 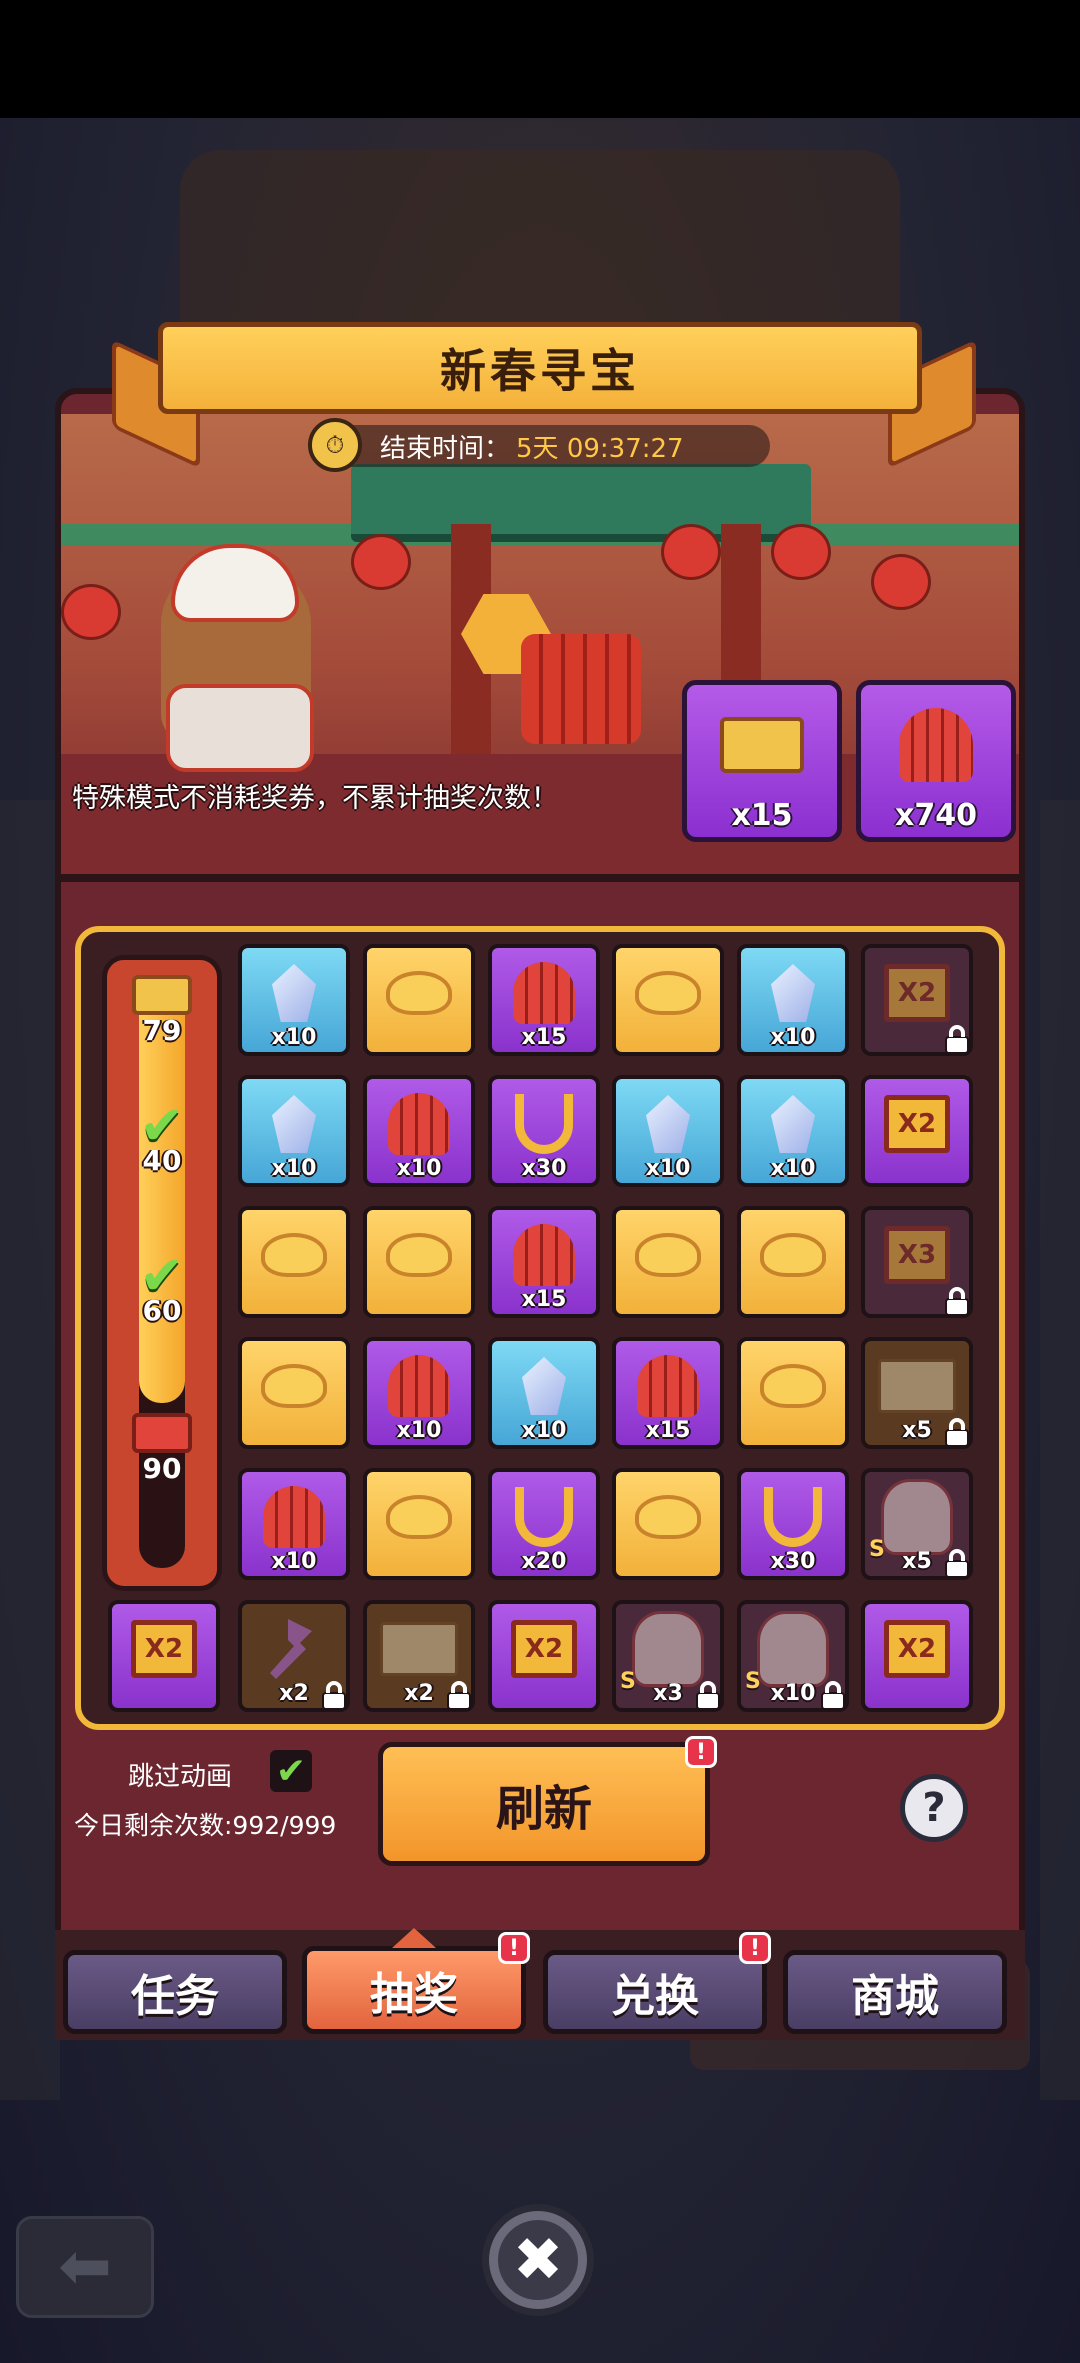 I want to click on character-icon, so click(x=793, y=1649).